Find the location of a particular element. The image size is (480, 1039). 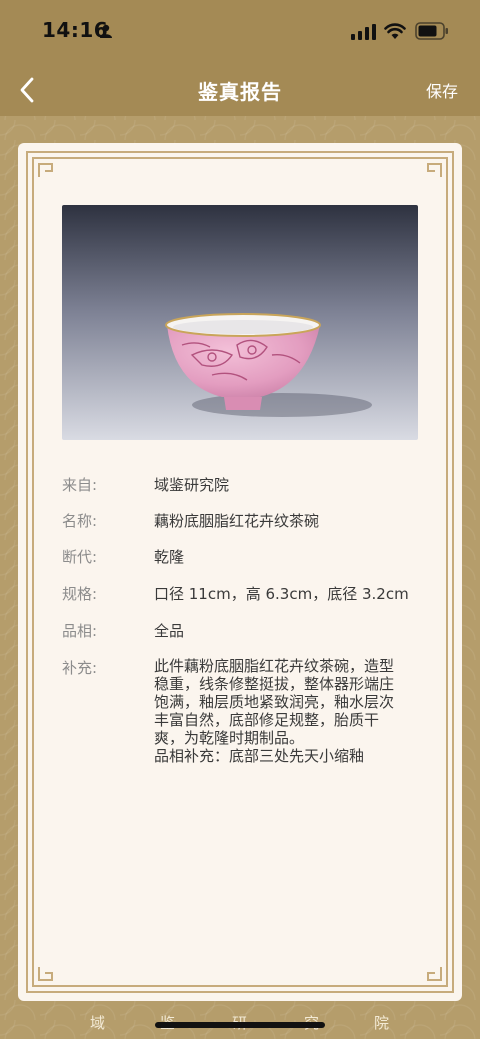

page-title: 鉴真报告 is located at coordinates (240, 92).